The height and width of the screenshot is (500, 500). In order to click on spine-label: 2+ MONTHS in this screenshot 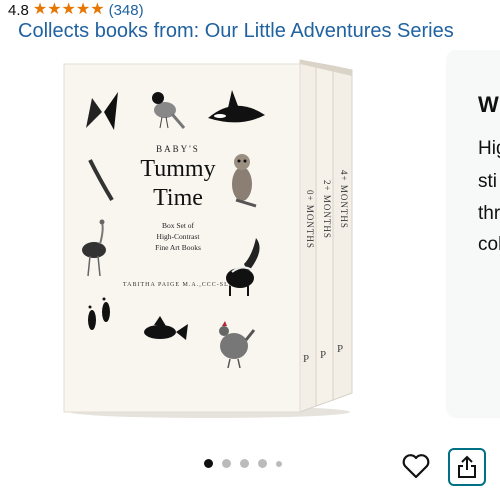, I will do `click(327, 209)`.